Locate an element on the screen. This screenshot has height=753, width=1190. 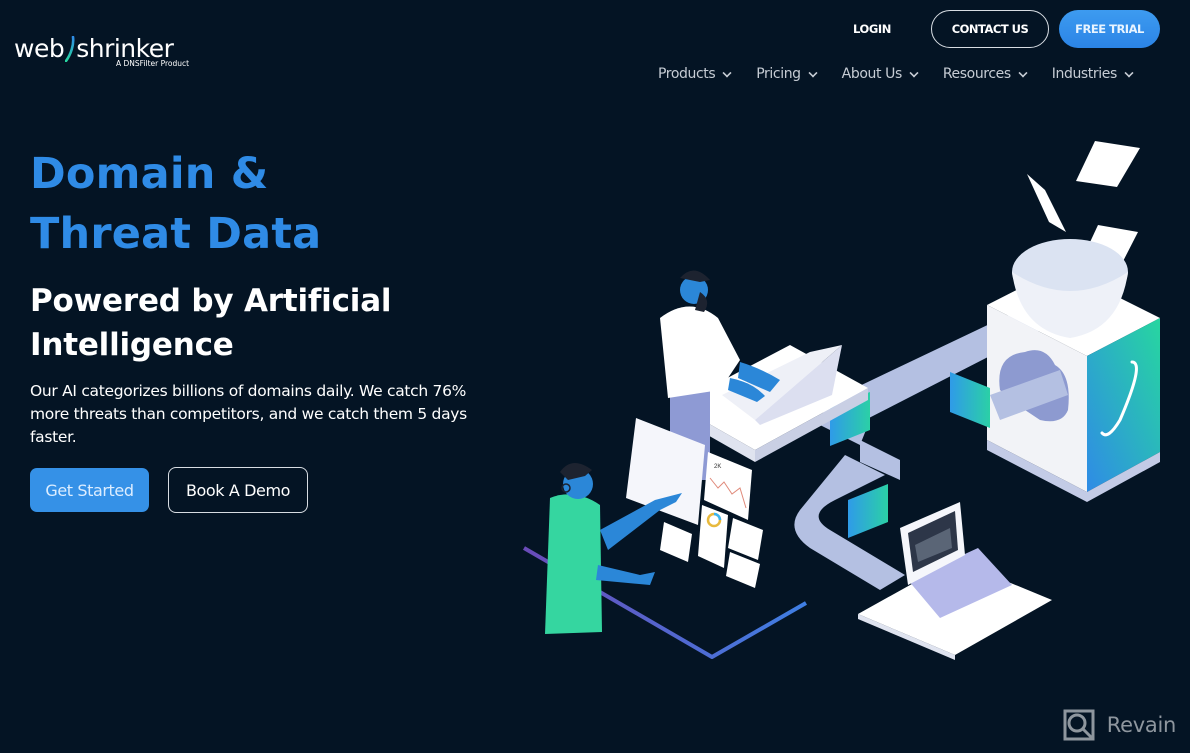
nav-item-products: Products is located at coordinates (695, 74).